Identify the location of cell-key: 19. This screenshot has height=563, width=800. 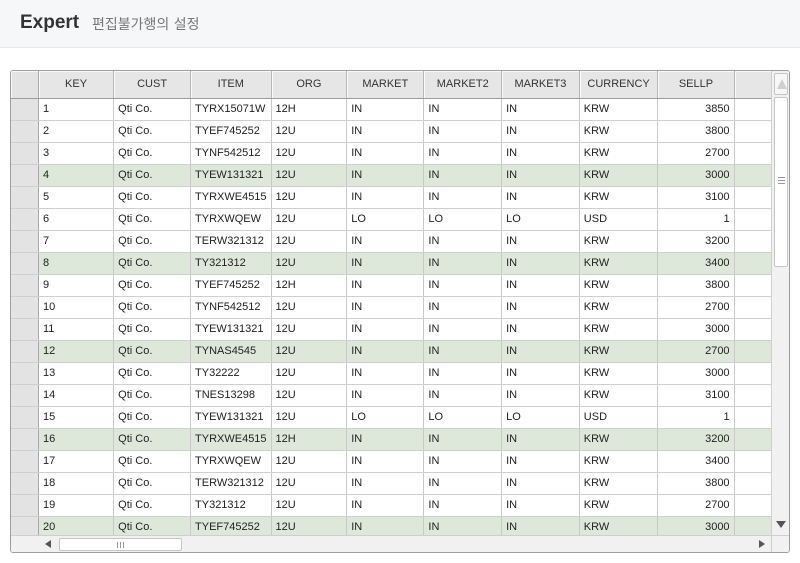
(76, 505).